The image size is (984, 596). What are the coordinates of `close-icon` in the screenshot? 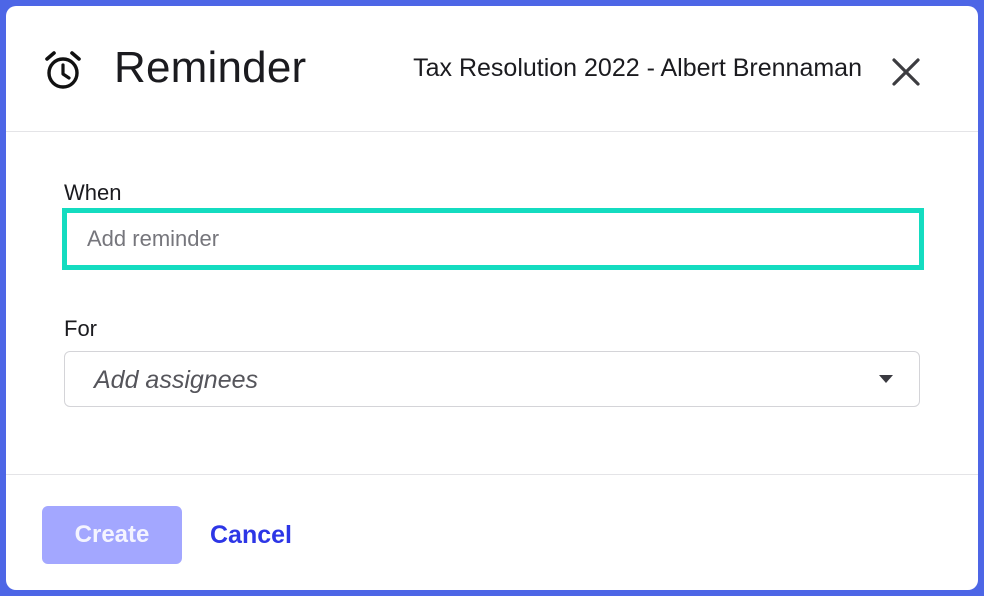 It's located at (906, 76).